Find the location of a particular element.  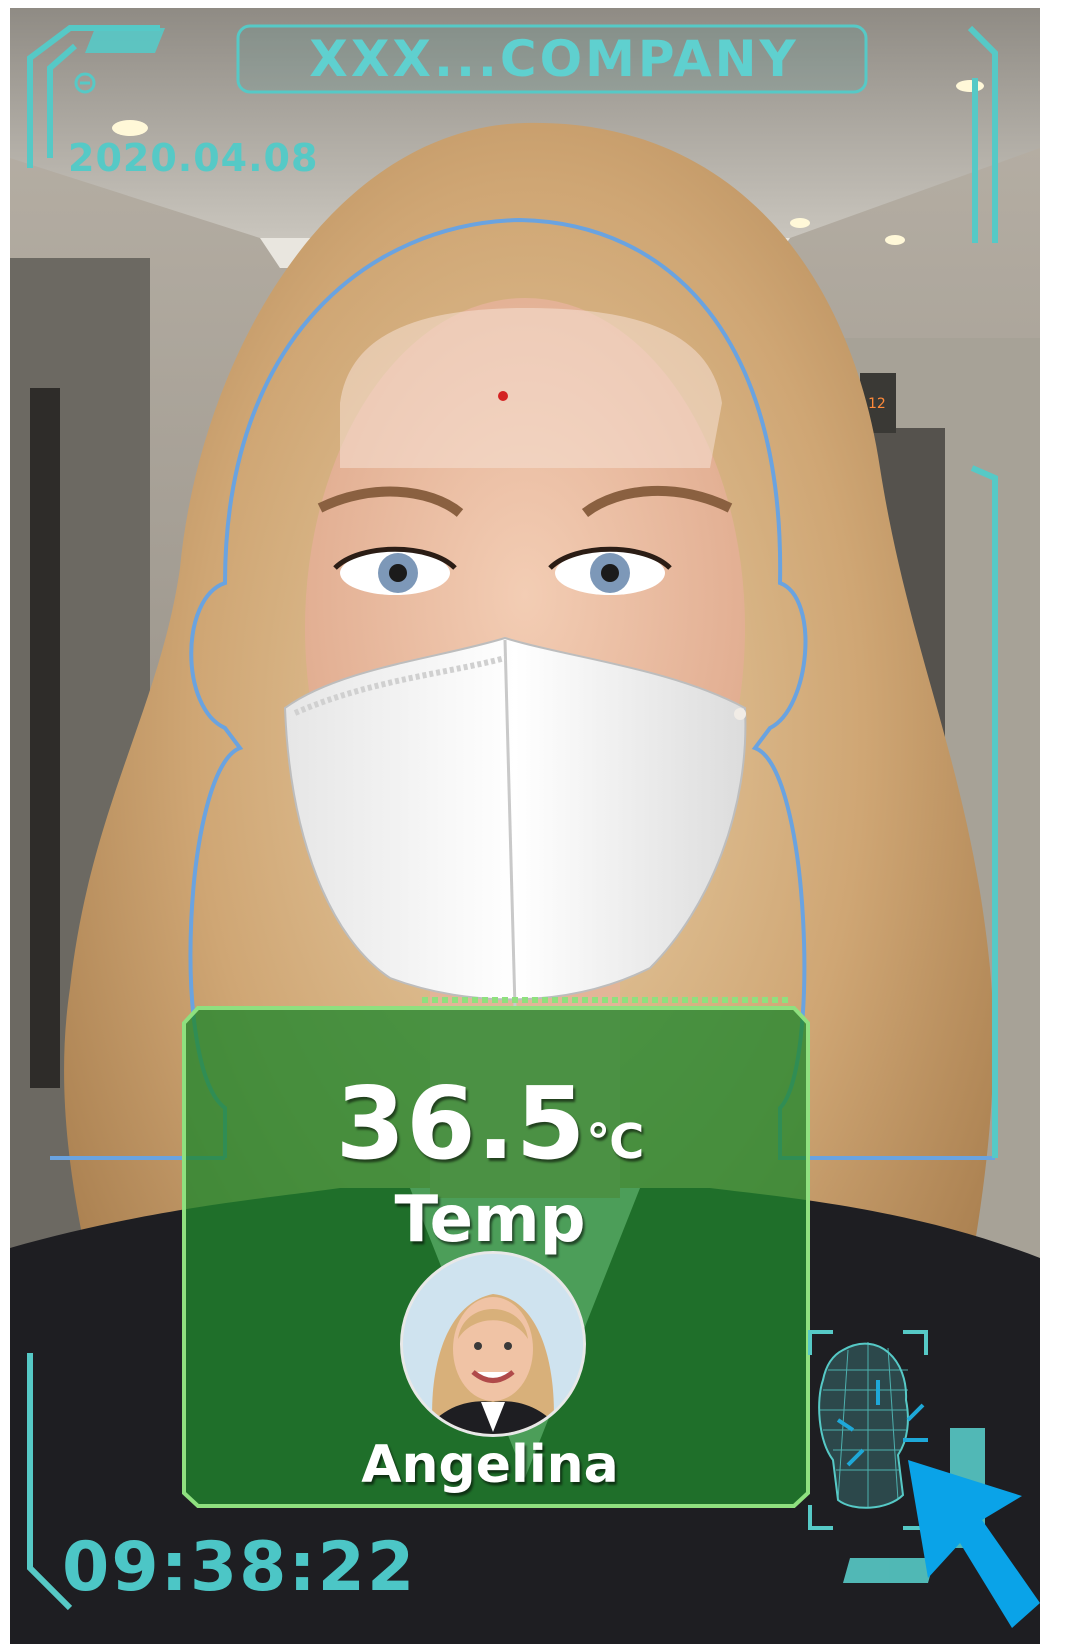

cursor-arrow-icon is located at coordinates (974, 1544).